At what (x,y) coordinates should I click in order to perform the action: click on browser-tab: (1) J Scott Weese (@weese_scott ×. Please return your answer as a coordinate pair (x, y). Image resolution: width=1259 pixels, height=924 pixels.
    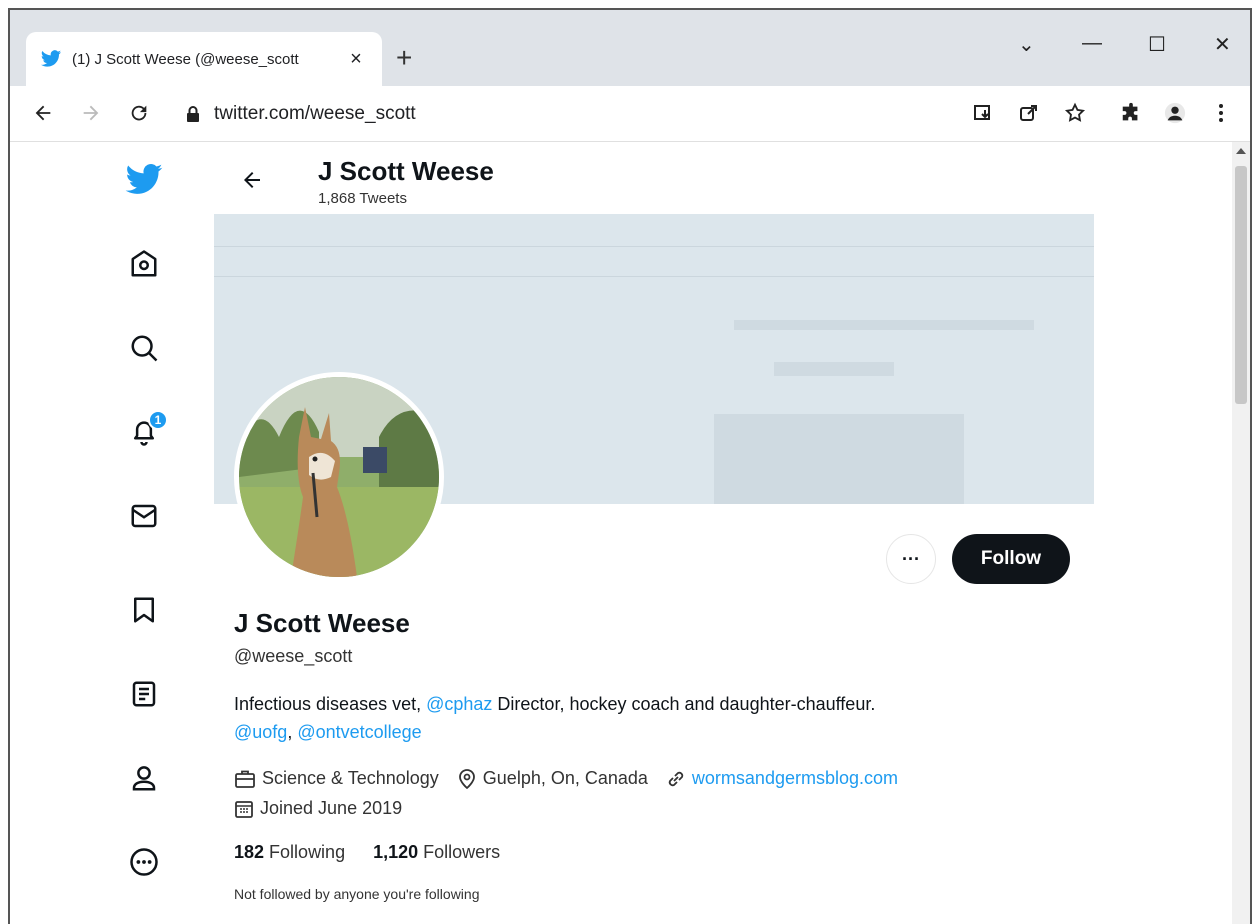
    Looking at the image, I should click on (204, 59).